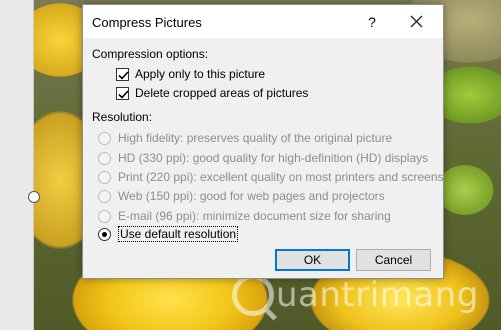 This screenshot has height=330, width=501. Describe the element at coordinates (178, 234) in the screenshot. I see `radio-default-resolution-label: Use default resolution` at that location.